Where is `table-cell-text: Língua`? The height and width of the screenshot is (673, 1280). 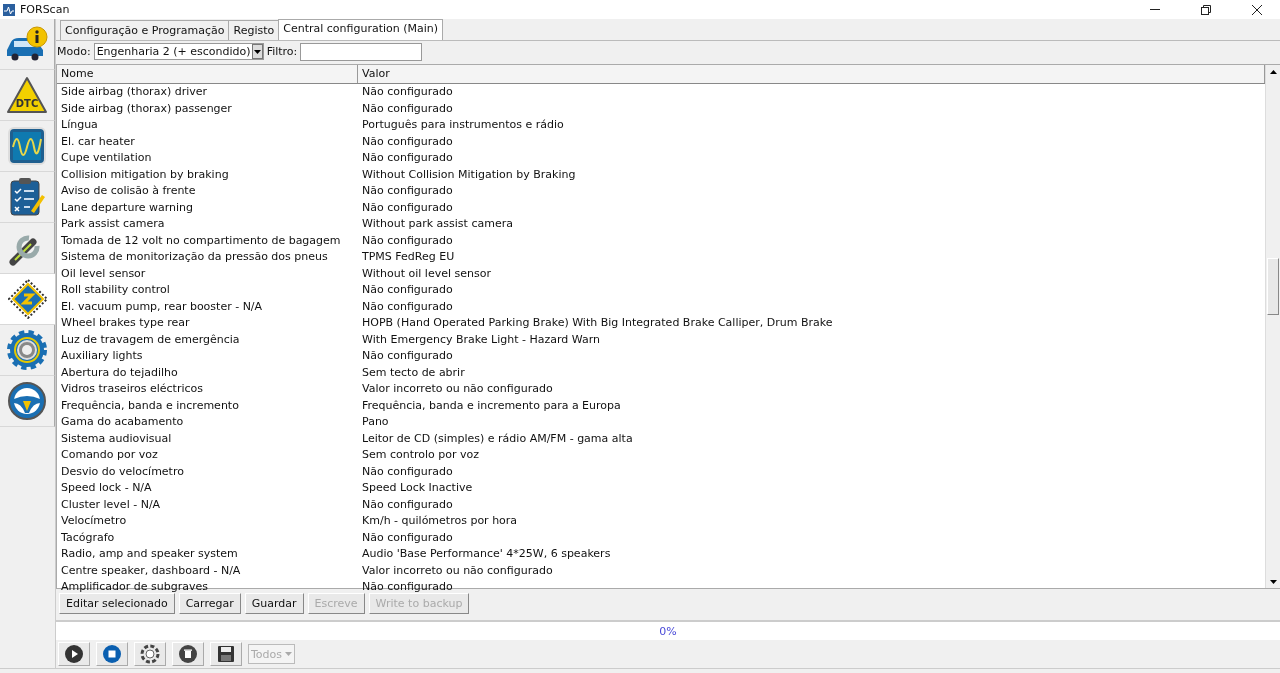 table-cell-text: Língua is located at coordinates (79, 125).